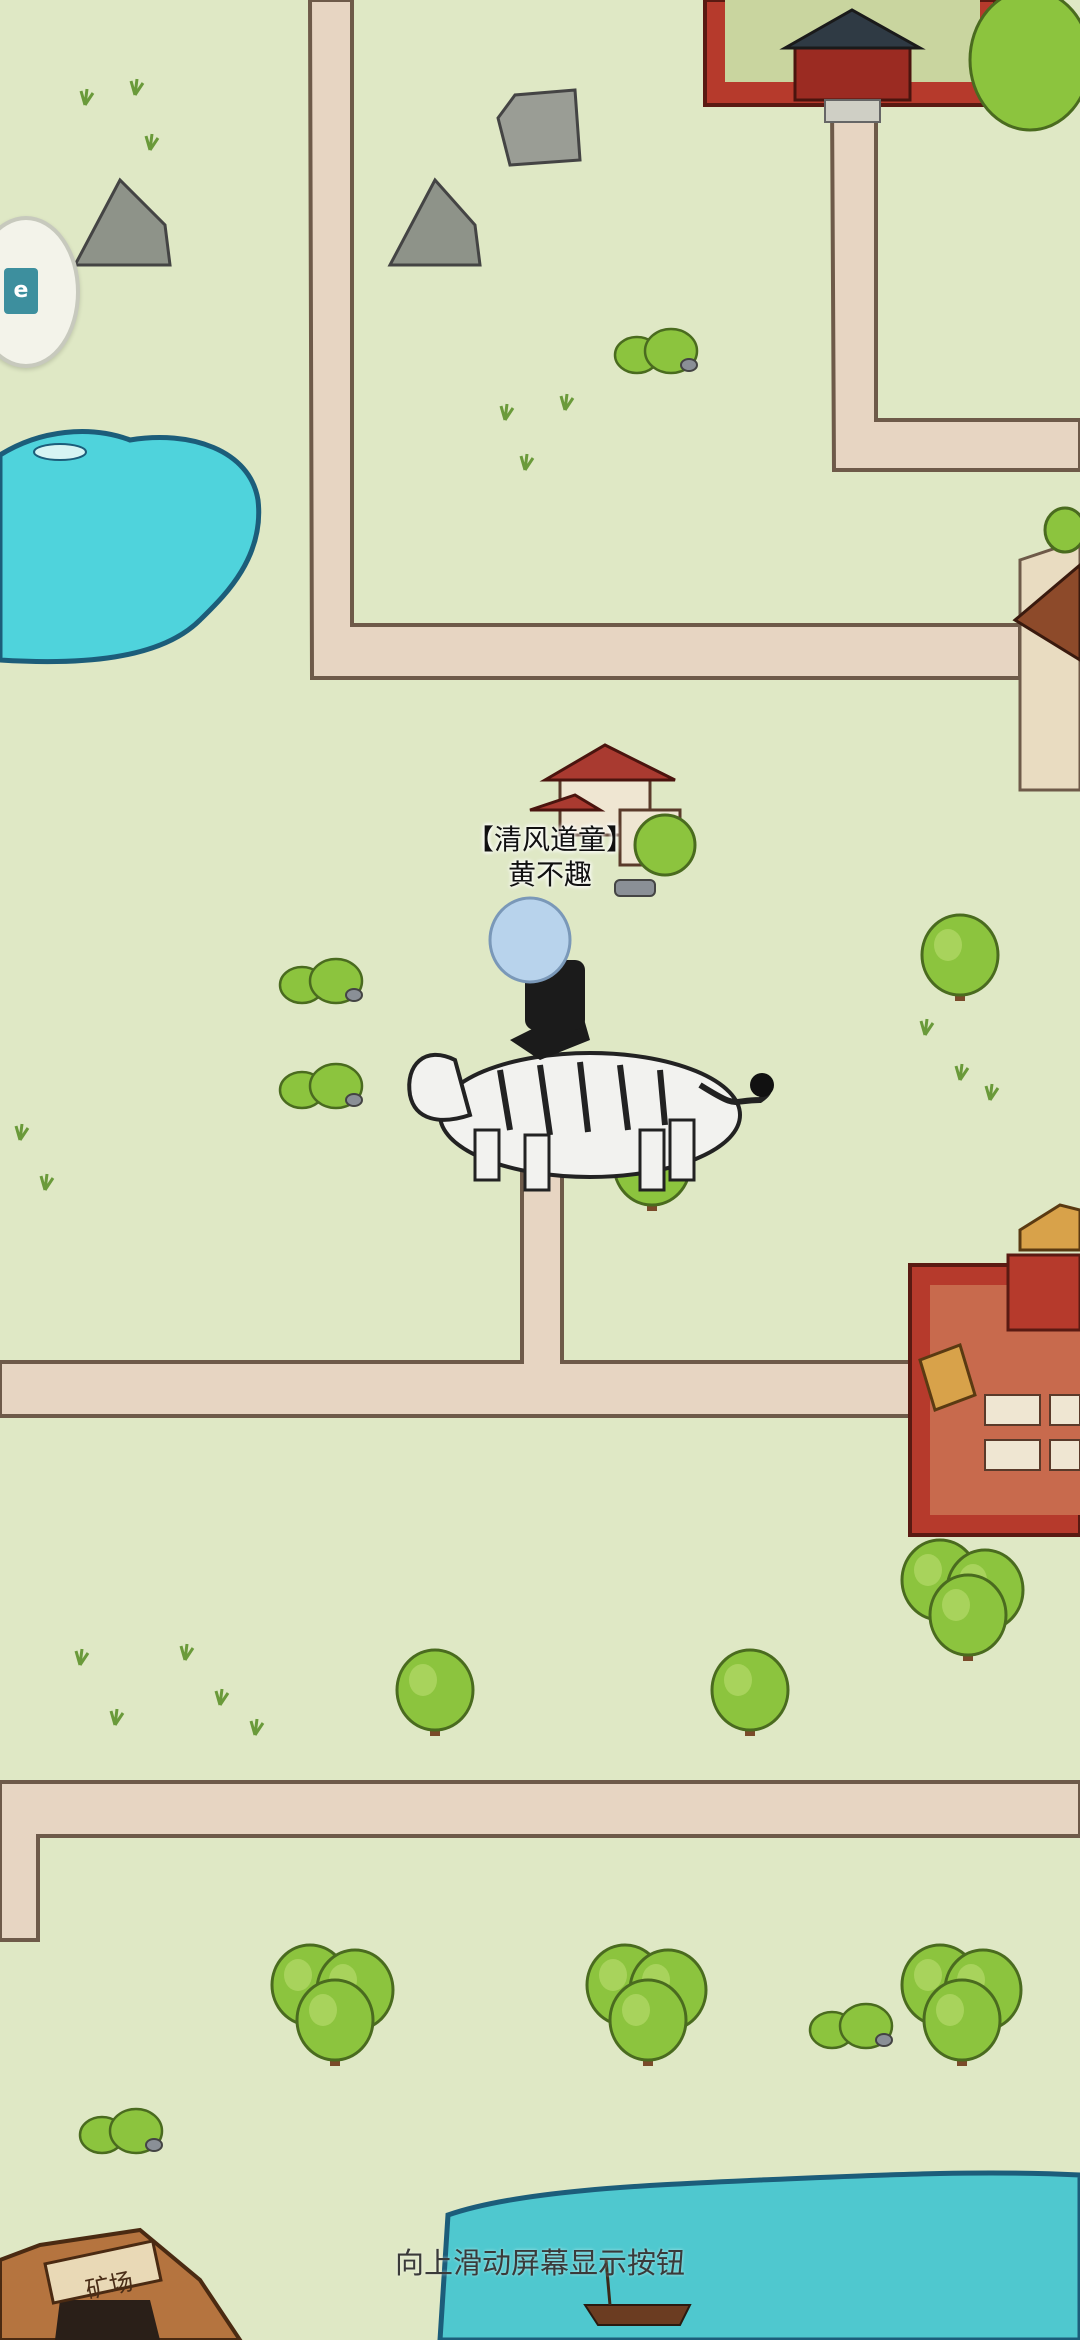 The width and height of the screenshot is (1080, 2340). I want to click on swipe-hint-text: 向上滑动屏幕显示按钮, so click(539, 2263).